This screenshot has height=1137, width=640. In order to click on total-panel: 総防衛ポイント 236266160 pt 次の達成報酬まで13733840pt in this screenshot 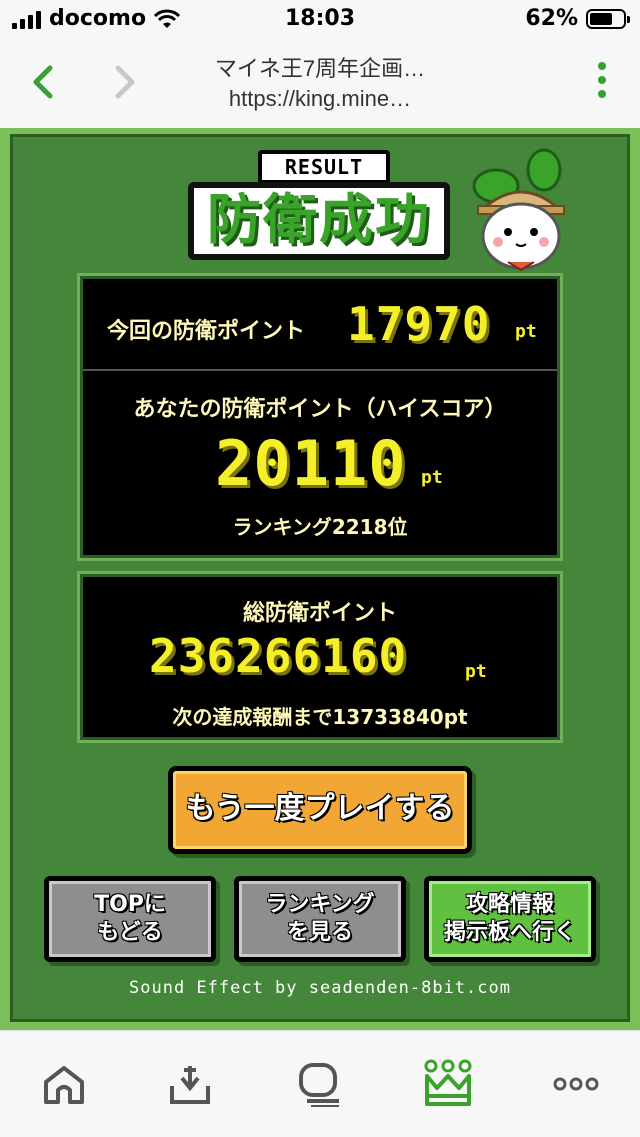, I will do `click(320, 657)`.